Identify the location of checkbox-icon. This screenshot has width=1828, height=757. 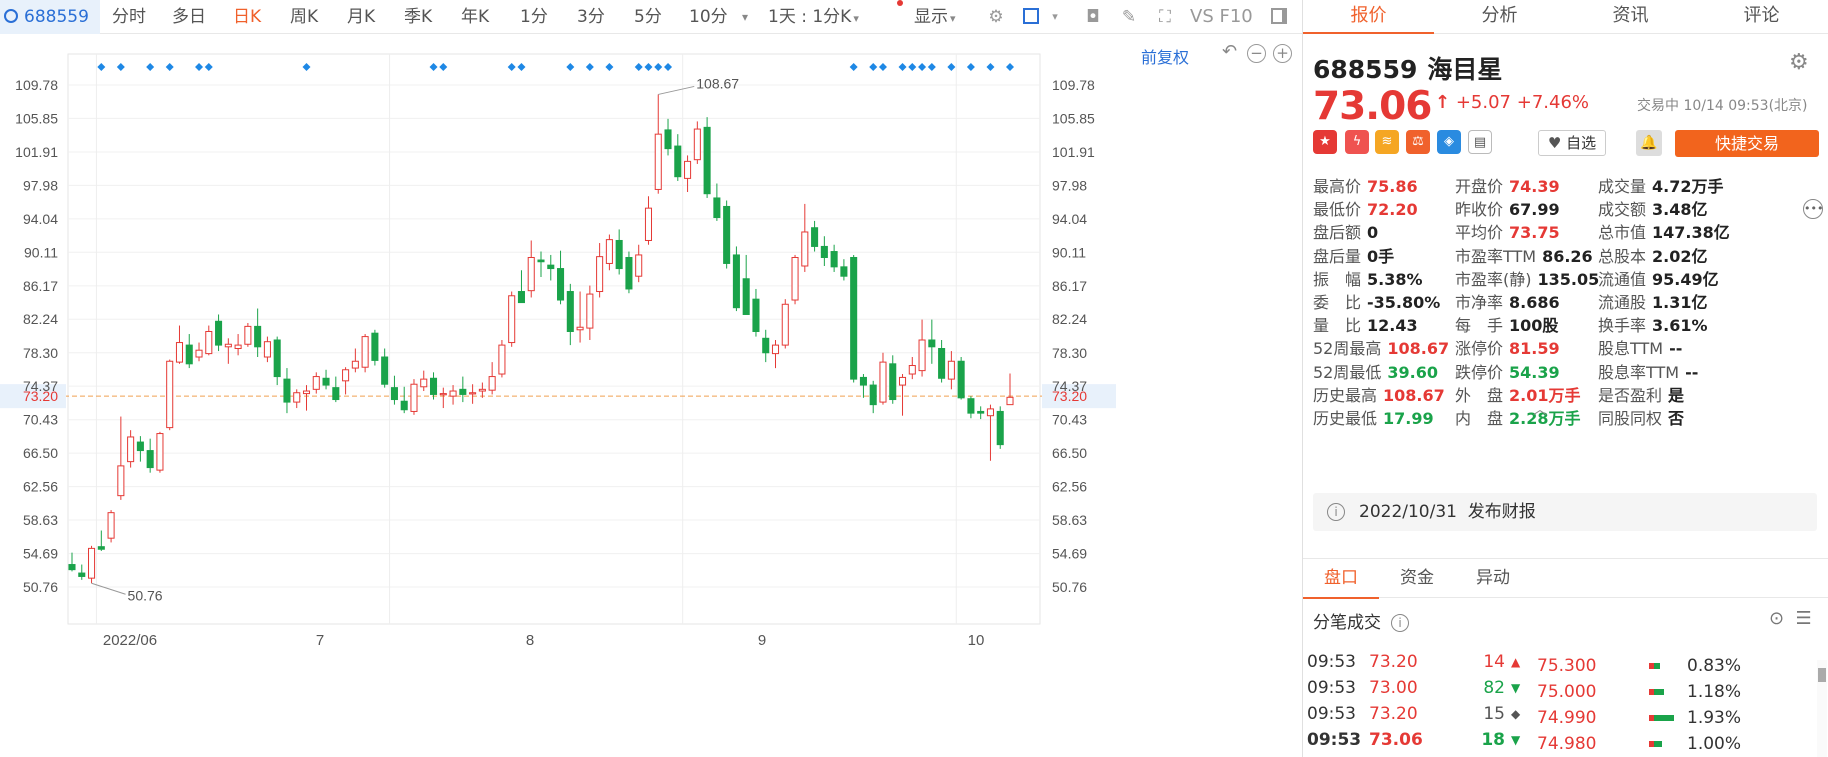
(1031, 17).